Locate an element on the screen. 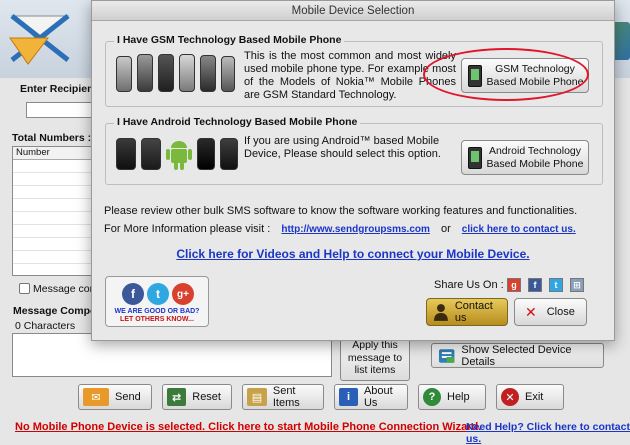  close-icon: ✕ is located at coordinates (531, 311).